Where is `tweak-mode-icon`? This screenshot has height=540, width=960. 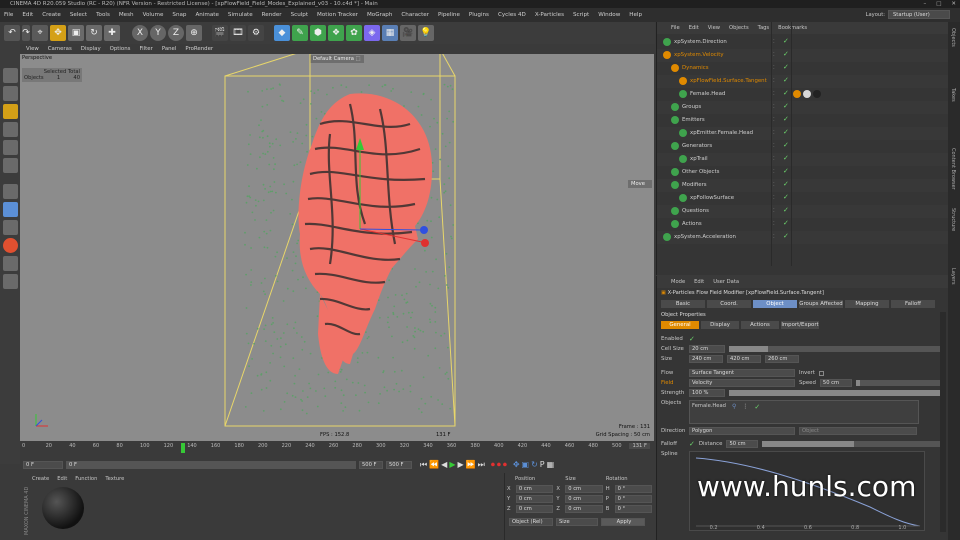 tweak-mode-icon is located at coordinates (10, 209).